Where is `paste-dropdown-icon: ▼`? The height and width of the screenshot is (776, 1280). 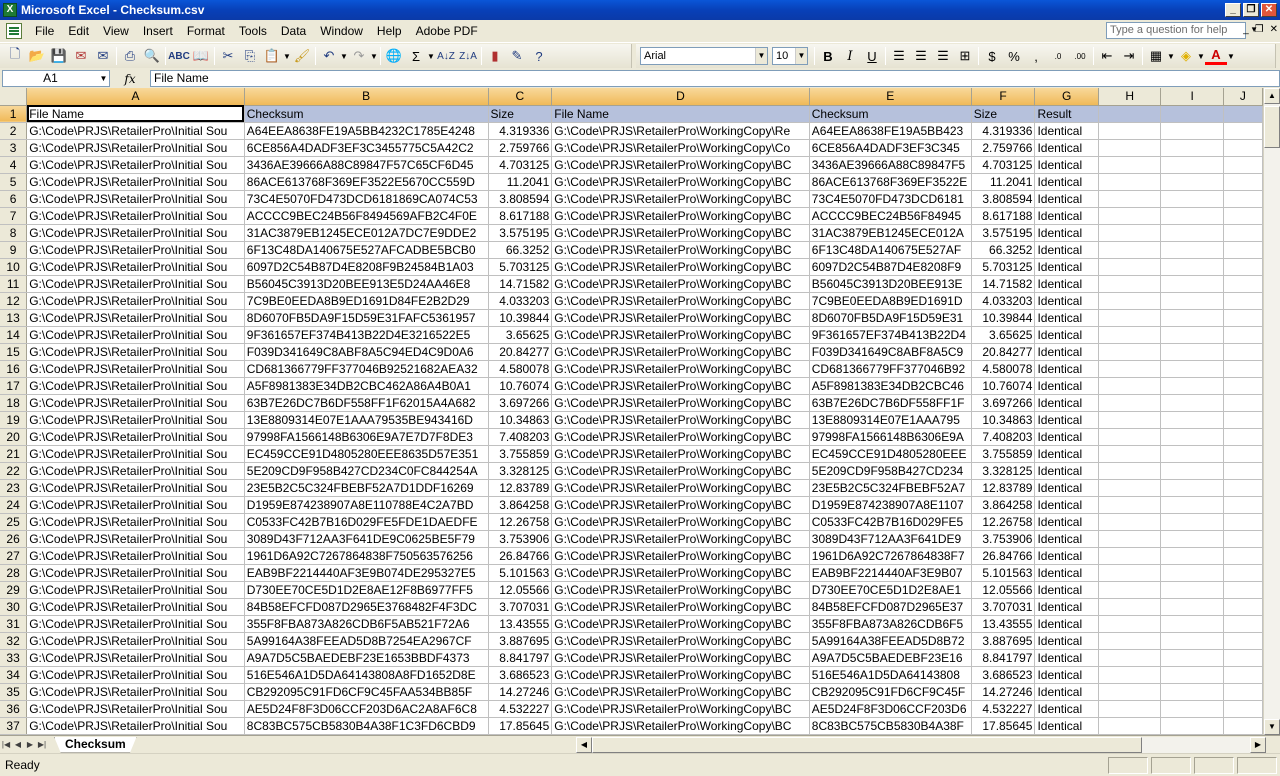 paste-dropdown-icon: ▼ is located at coordinates (287, 56).